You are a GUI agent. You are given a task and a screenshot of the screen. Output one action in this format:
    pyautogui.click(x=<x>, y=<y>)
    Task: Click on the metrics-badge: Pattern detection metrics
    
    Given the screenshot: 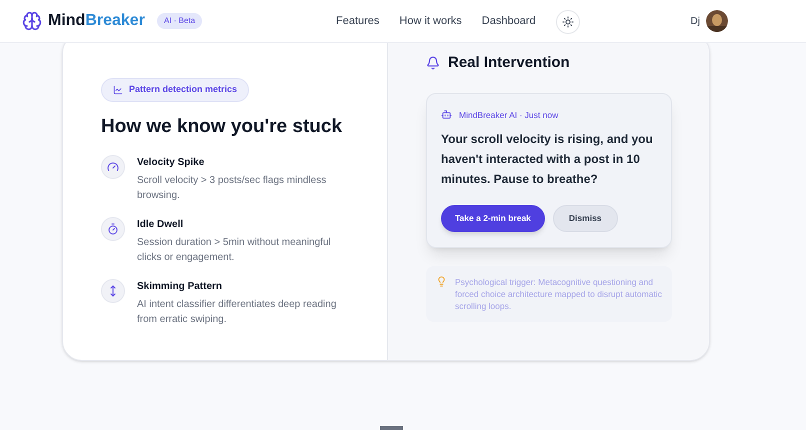 What is the action you would take?
    pyautogui.click(x=175, y=90)
    